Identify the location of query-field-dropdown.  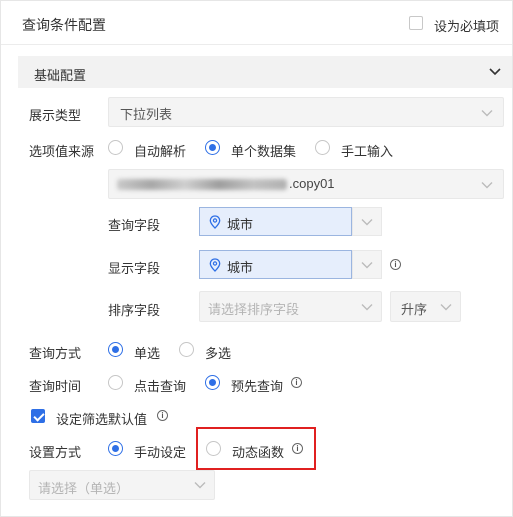
(367, 221).